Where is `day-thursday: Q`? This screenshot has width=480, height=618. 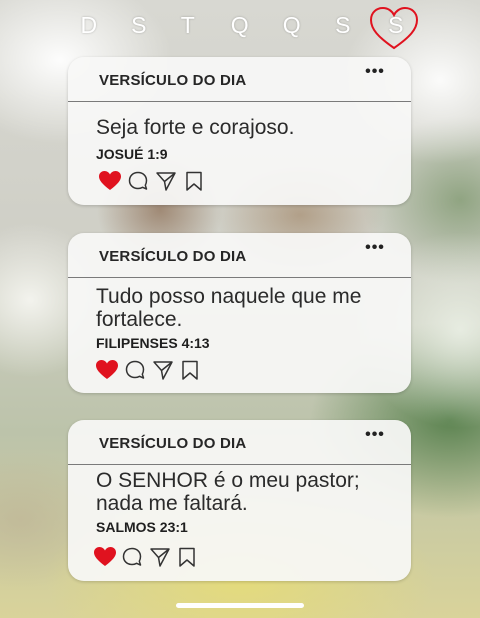
day-thursday: Q is located at coordinates (292, 25).